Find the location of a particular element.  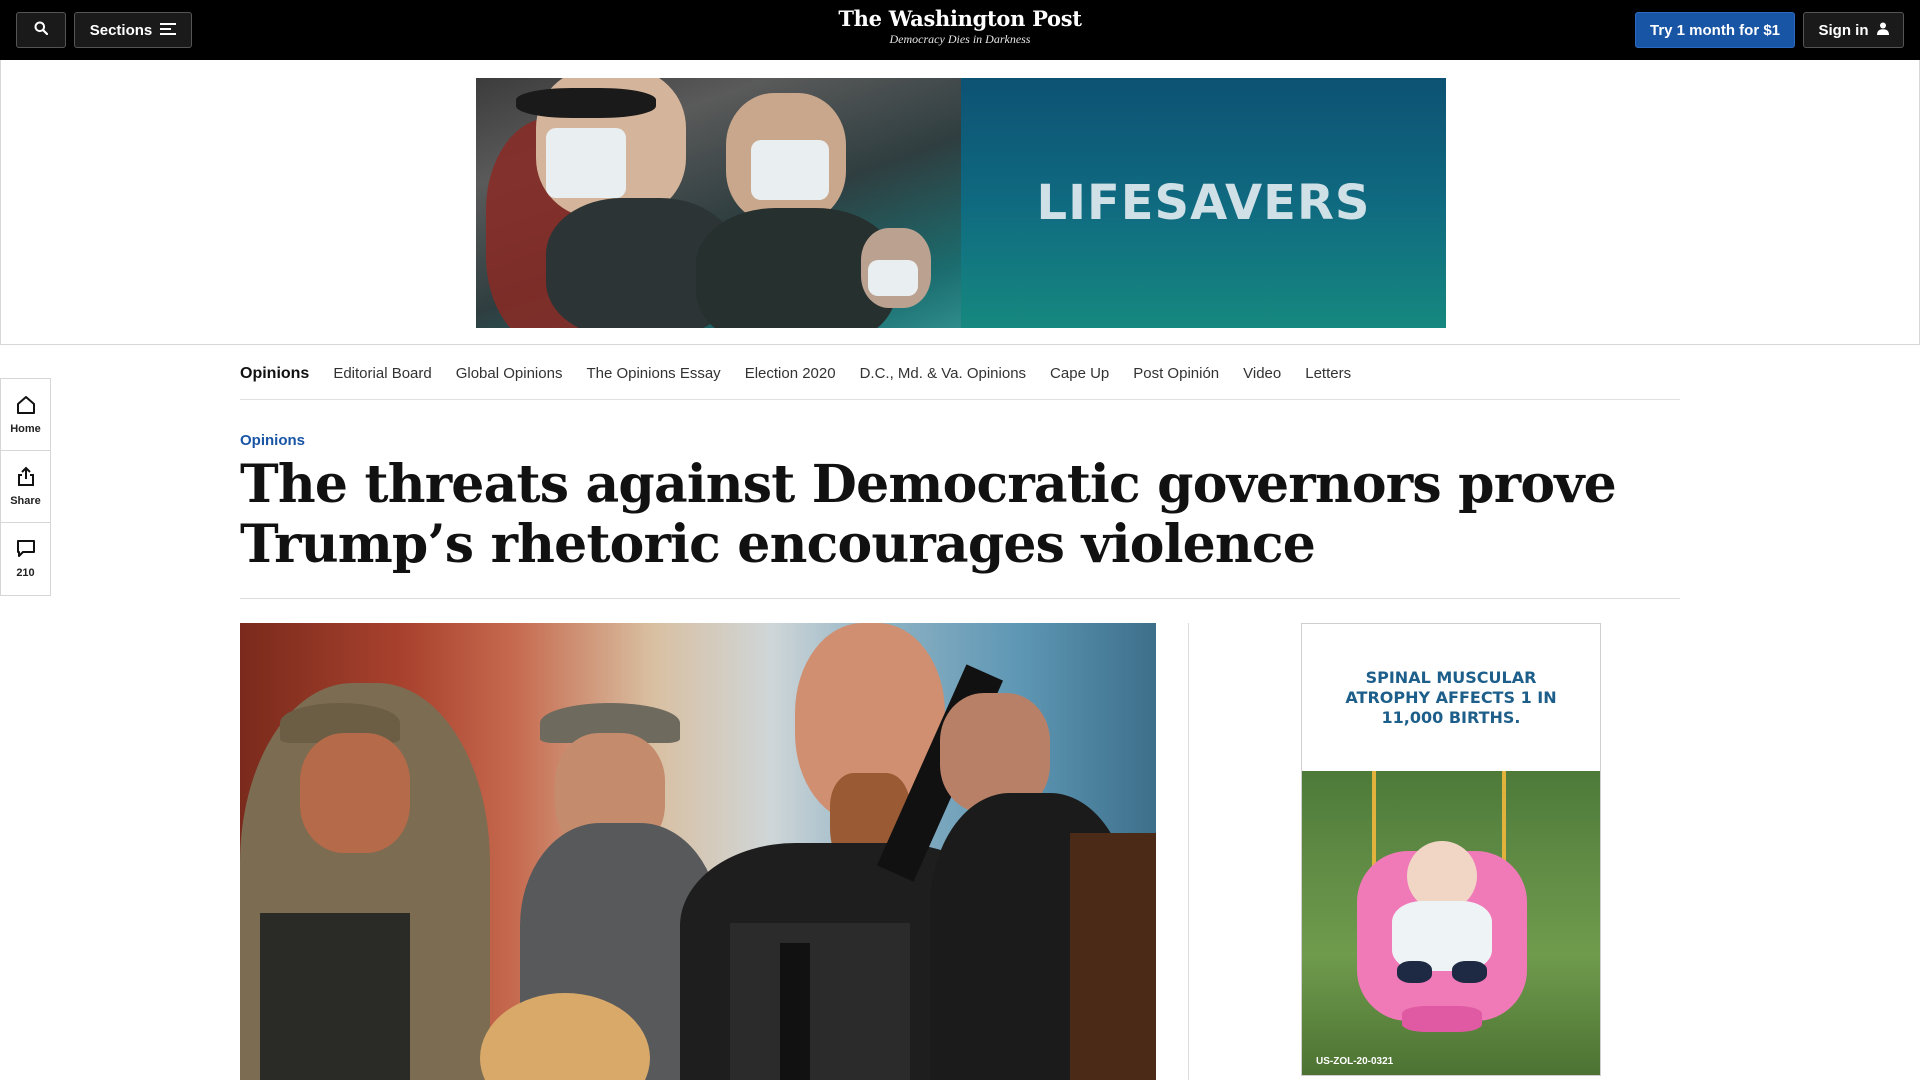

top-banner-ad: LIFESAVERS is located at coordinates (961, 203).